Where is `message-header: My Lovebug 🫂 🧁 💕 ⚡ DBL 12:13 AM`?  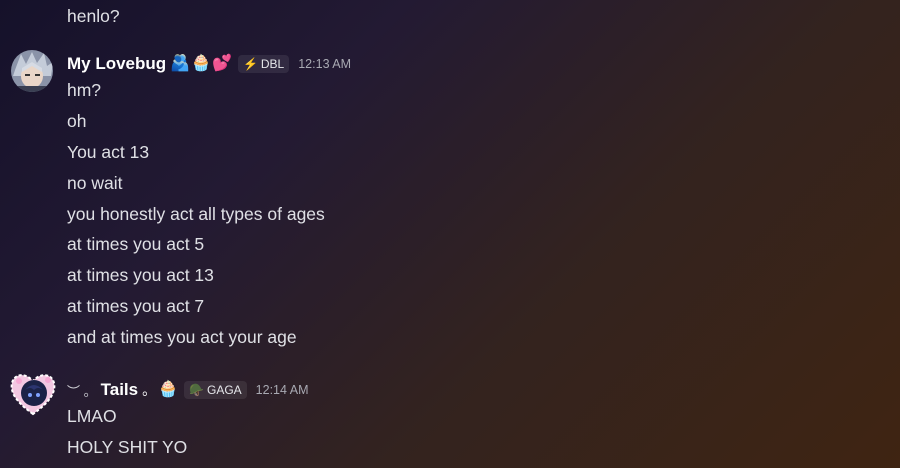 message-header: My Lovebug 🫂 🧁 💕 ⚡ DBL 12:13 AM is located at coordinates (209, 64).